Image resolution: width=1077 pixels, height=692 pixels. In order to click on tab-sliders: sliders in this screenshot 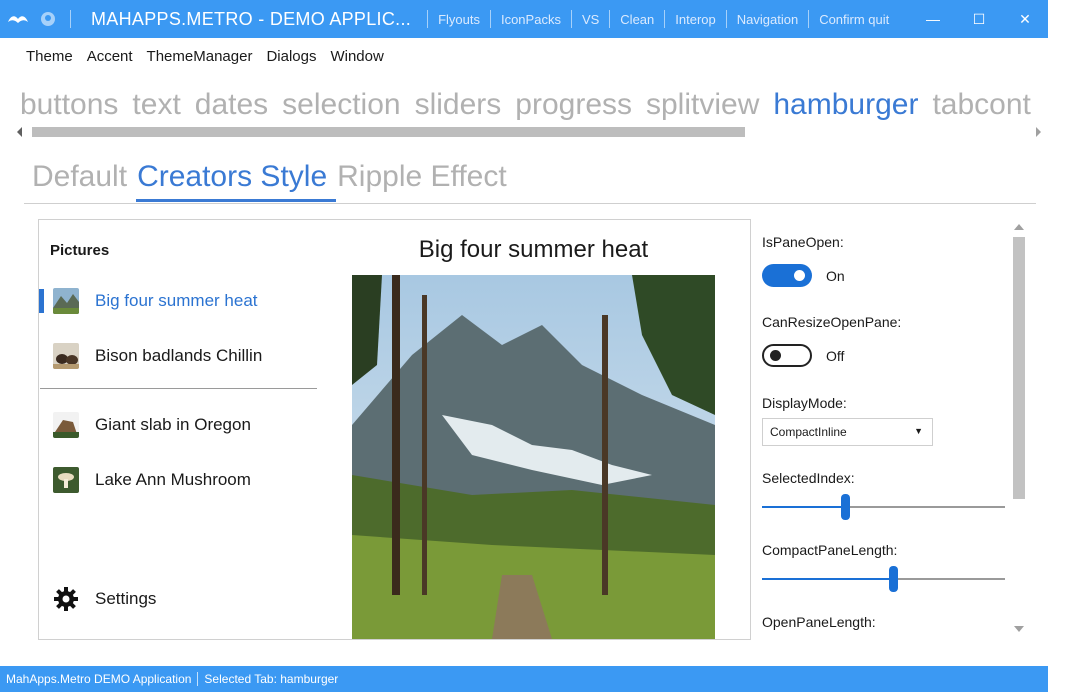, I will do `click(458, 104)`.